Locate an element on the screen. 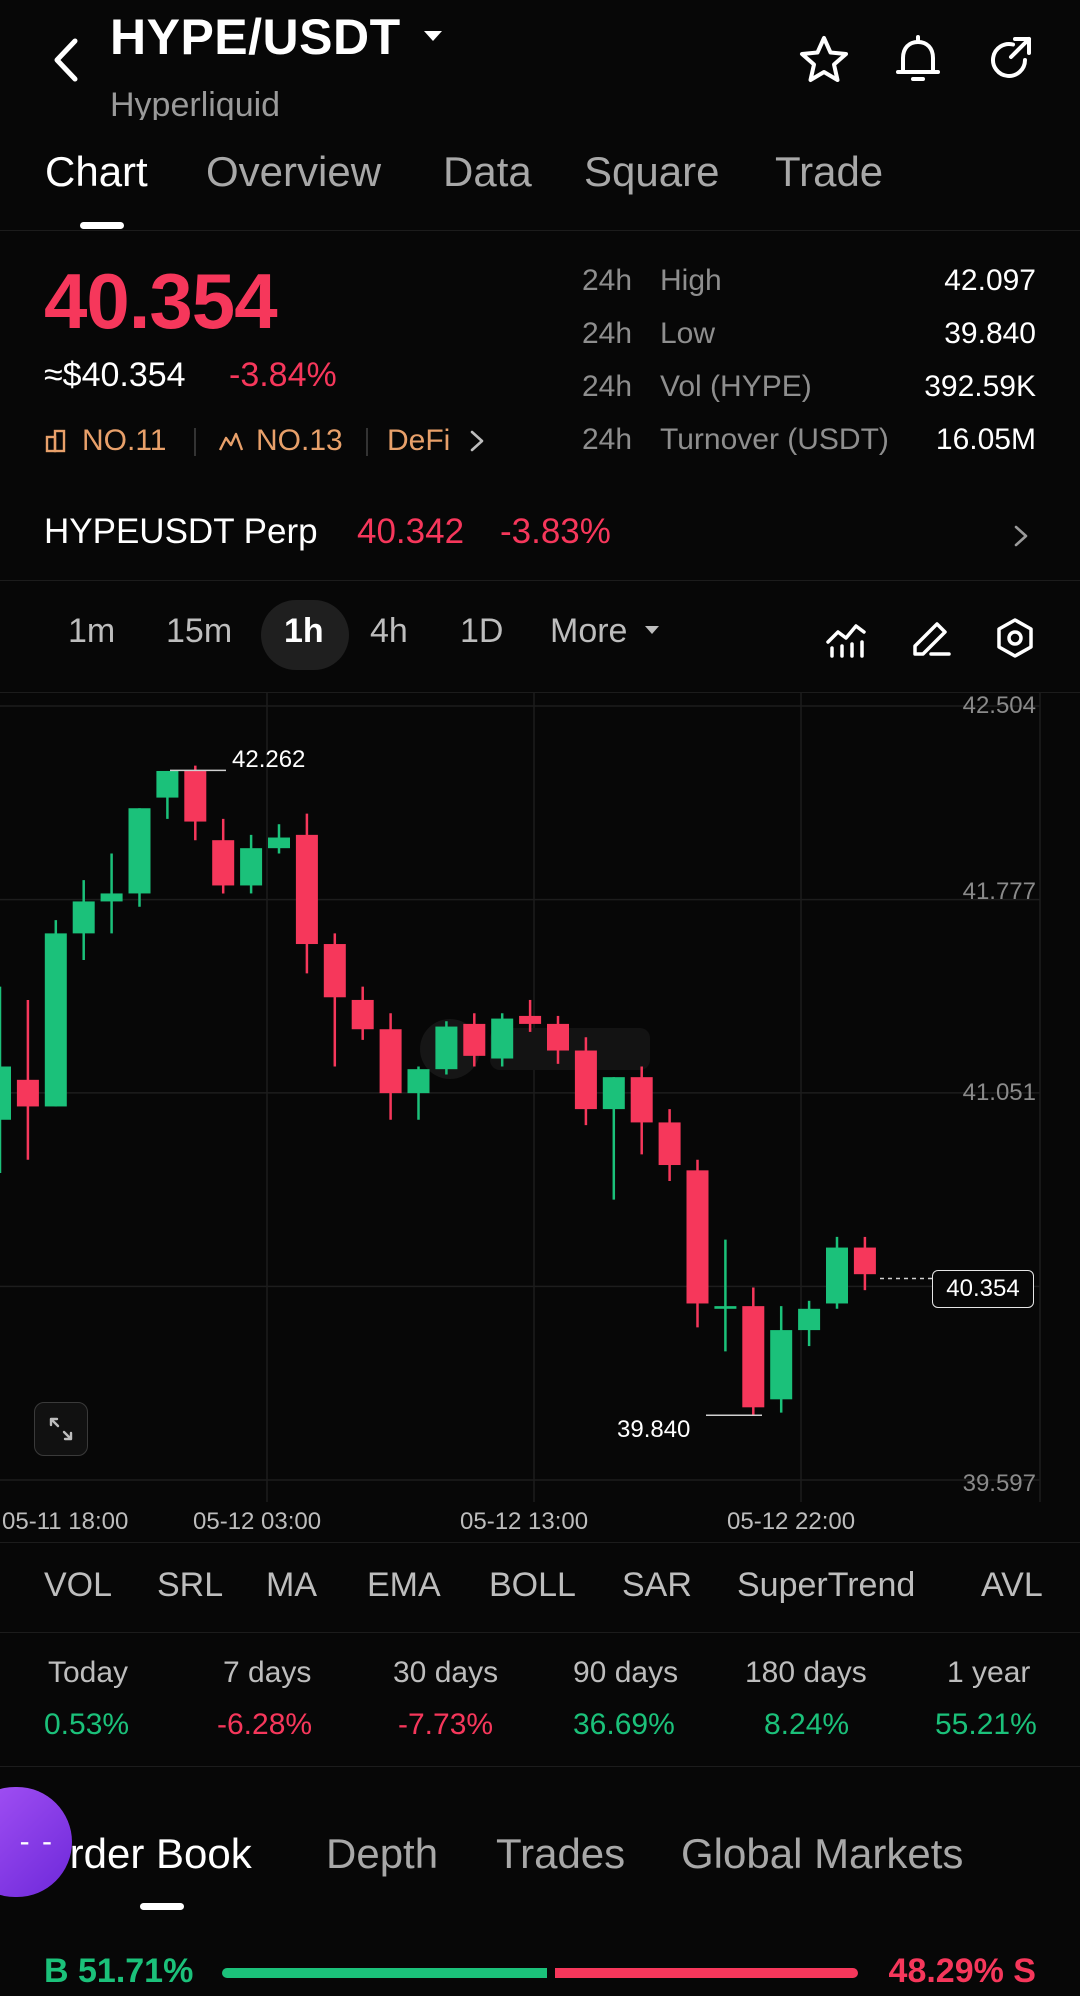 The width and height of the screenshot is (1080, 1996). current-price-label: 40.354 is located at coordinates (983, 1289).